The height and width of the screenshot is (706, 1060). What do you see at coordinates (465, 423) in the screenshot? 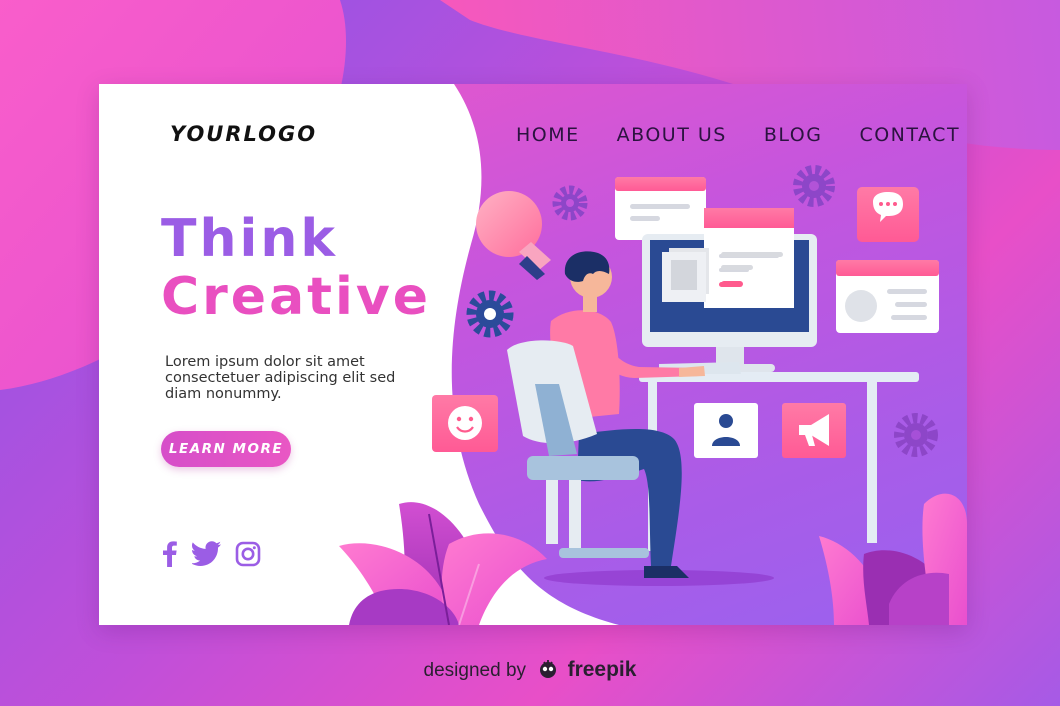
I see `smiley-icon` at bounding box center [465, 423].